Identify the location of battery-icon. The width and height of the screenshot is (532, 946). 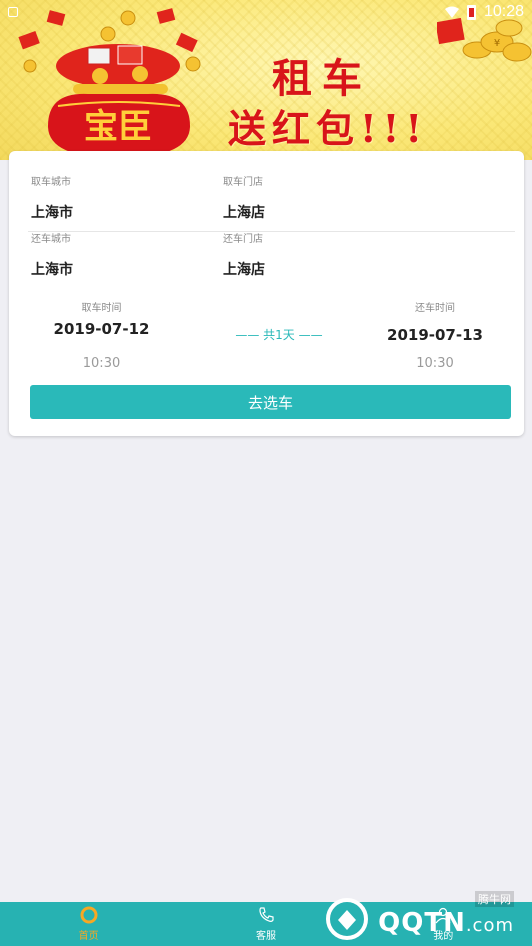
(471, 12).